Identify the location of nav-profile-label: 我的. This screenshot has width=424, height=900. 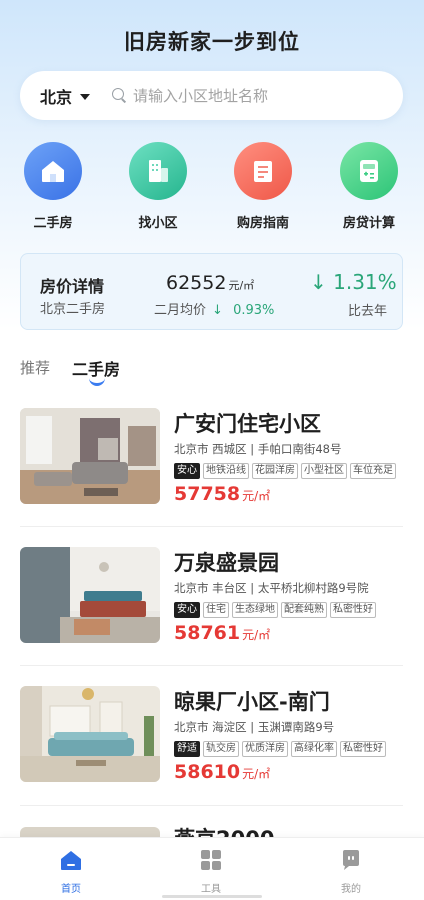
(351, 889).